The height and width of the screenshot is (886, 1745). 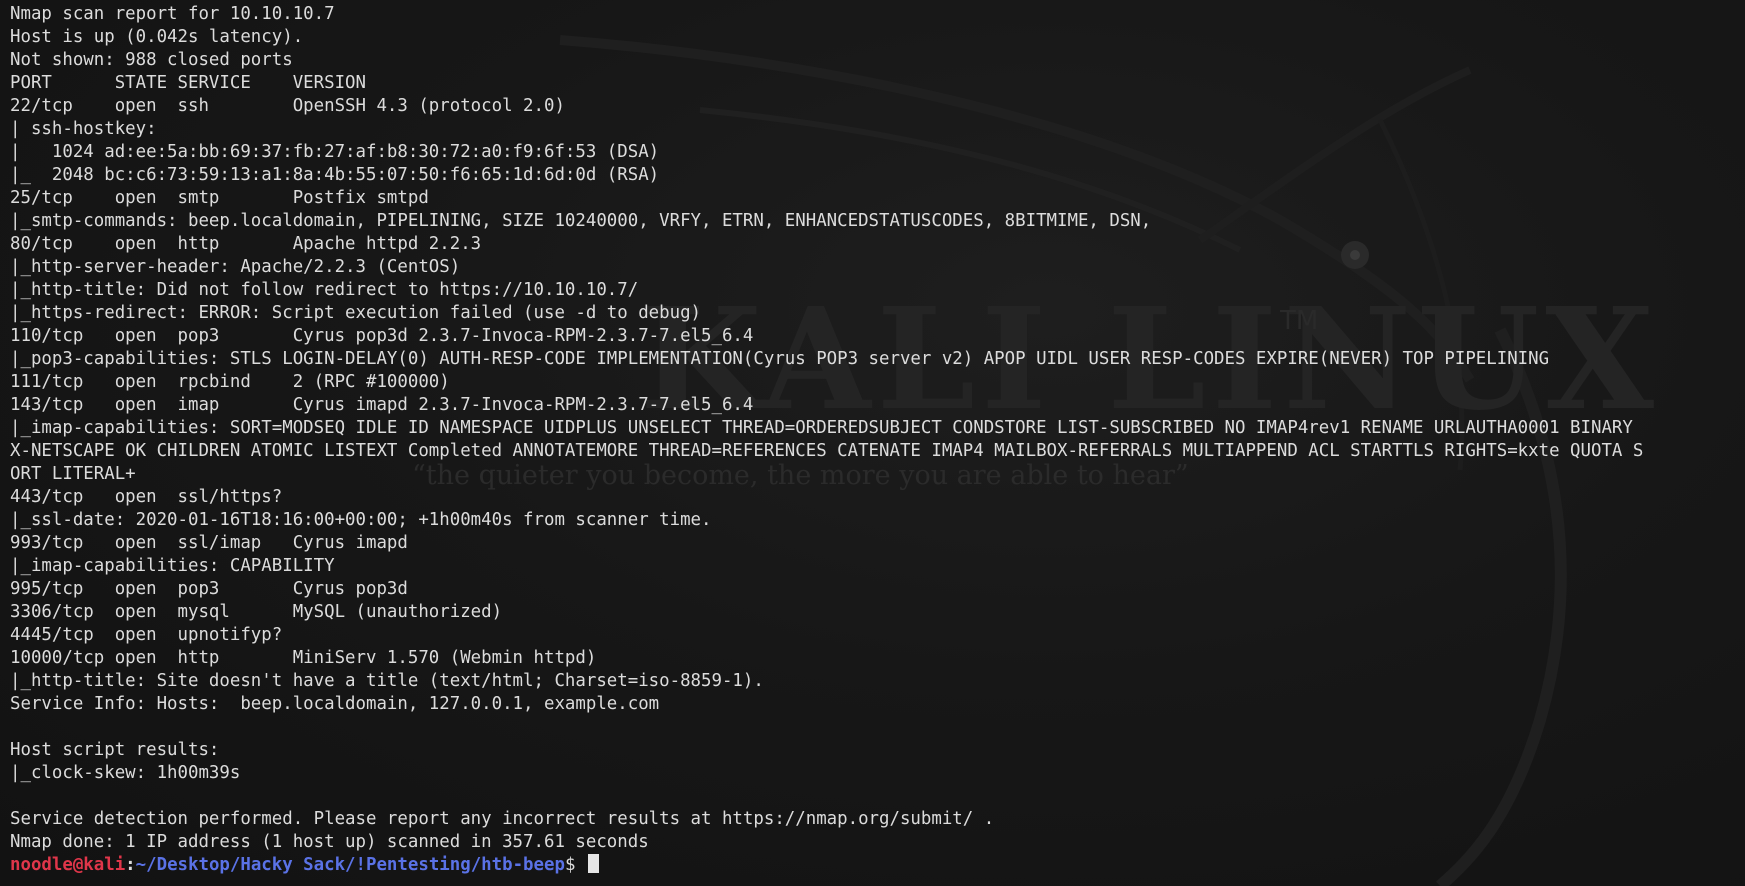 What do you see at coordinates (146, 635) in the screenshot?
I see `terminal-line: 4445/tcp open upnotifyp?` at bounding box center [146, 635].